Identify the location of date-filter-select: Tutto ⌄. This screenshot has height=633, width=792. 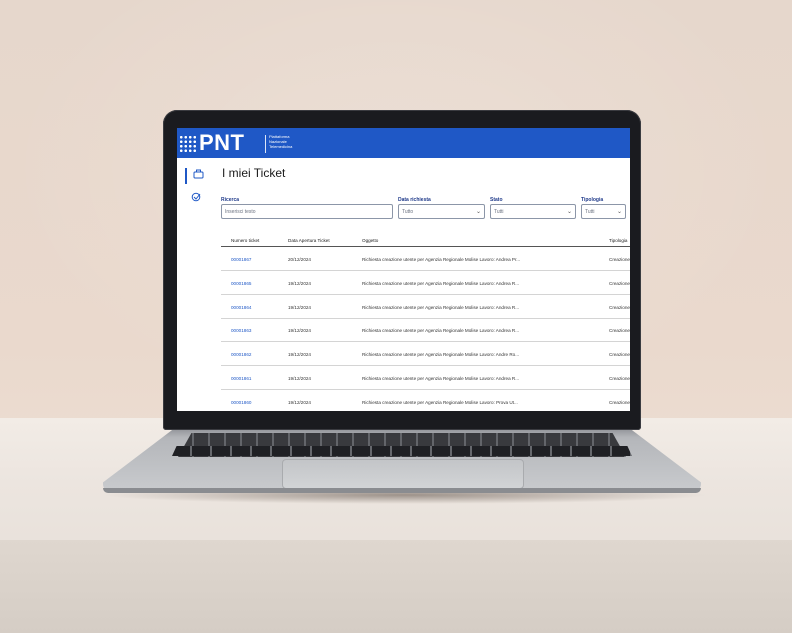
(441, 211).